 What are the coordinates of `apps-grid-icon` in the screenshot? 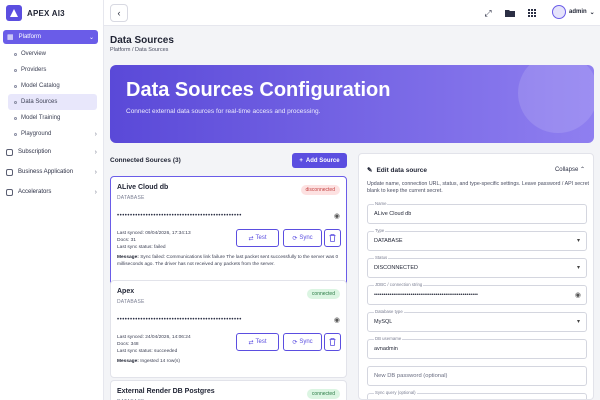 It's located at (532, 13).